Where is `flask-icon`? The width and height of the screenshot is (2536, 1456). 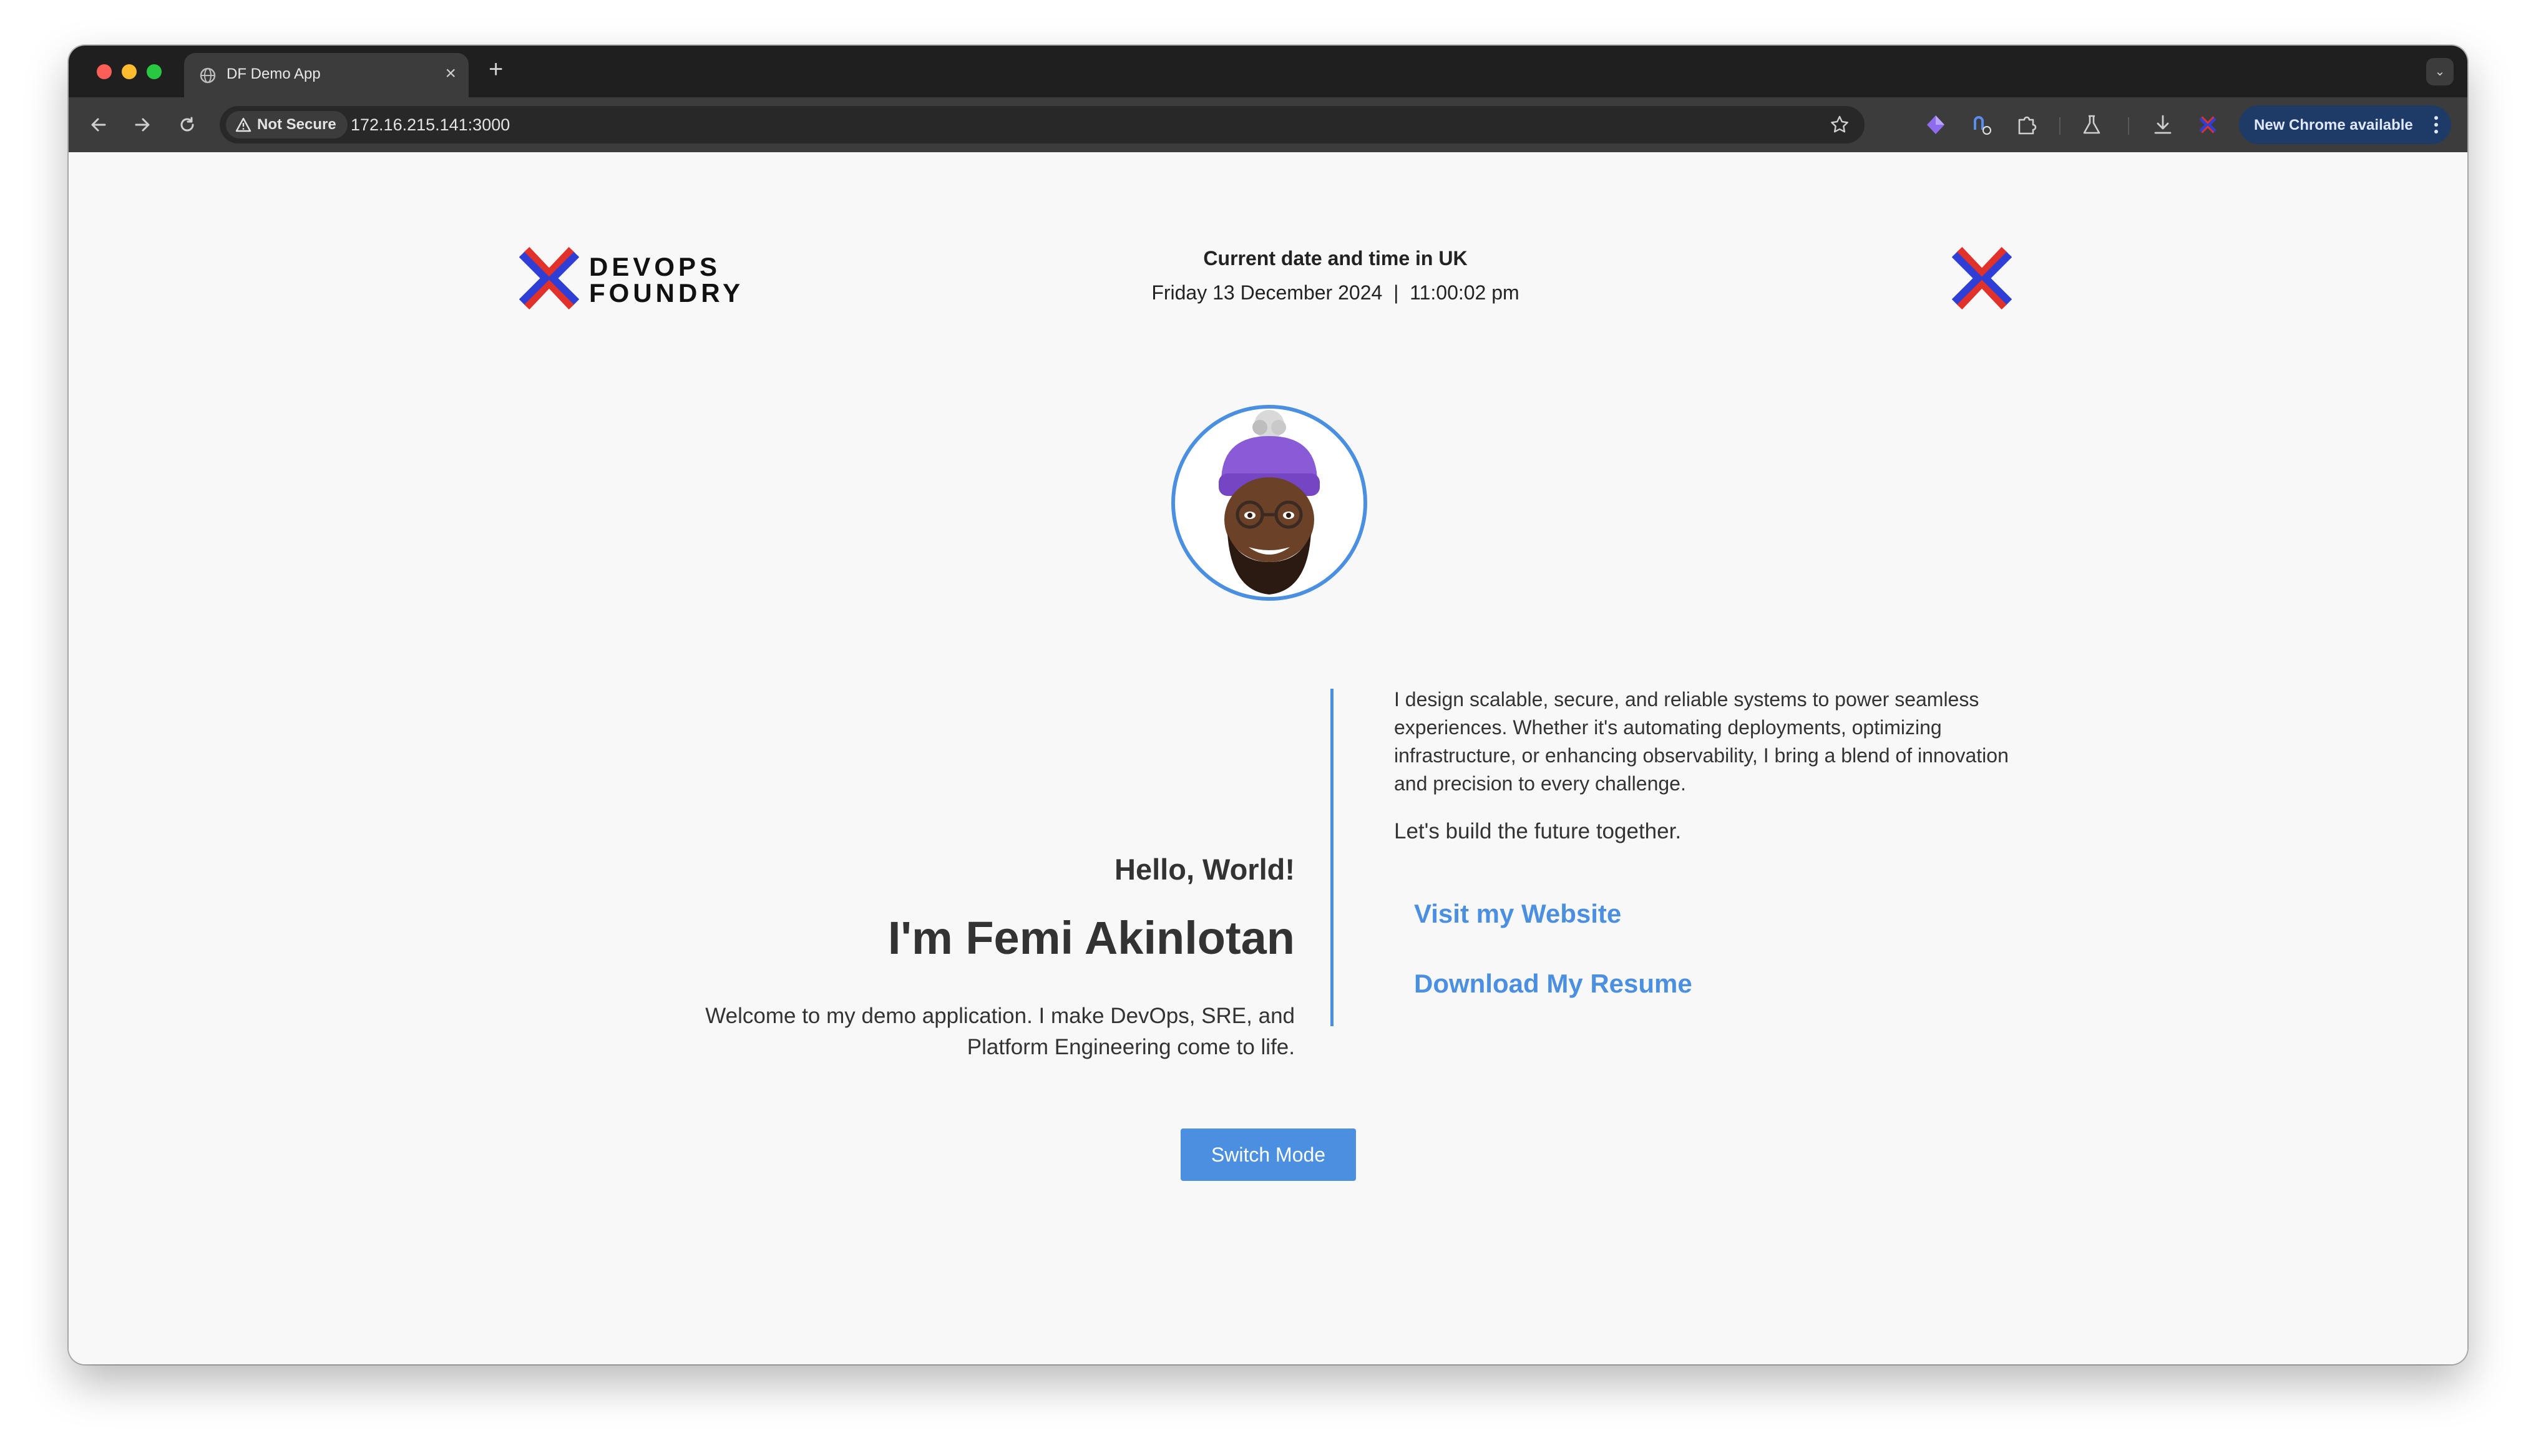
flask-icon is located at coordinates (2091, 124).